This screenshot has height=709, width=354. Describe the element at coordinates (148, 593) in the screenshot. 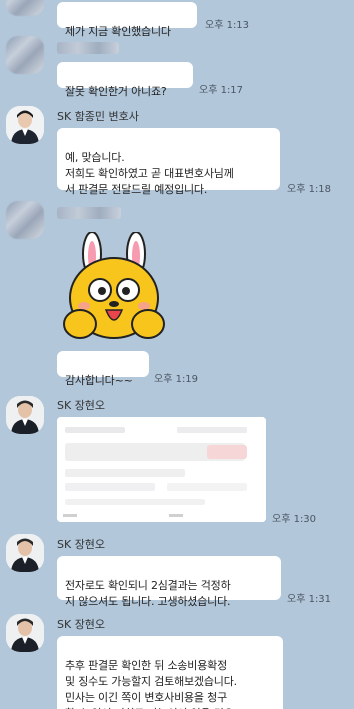

I see `message-text: 전자로도 확인되니 2심결과는 걱정하 지 않으셔도 됩니다. 고생하셨습니다.` at that location.